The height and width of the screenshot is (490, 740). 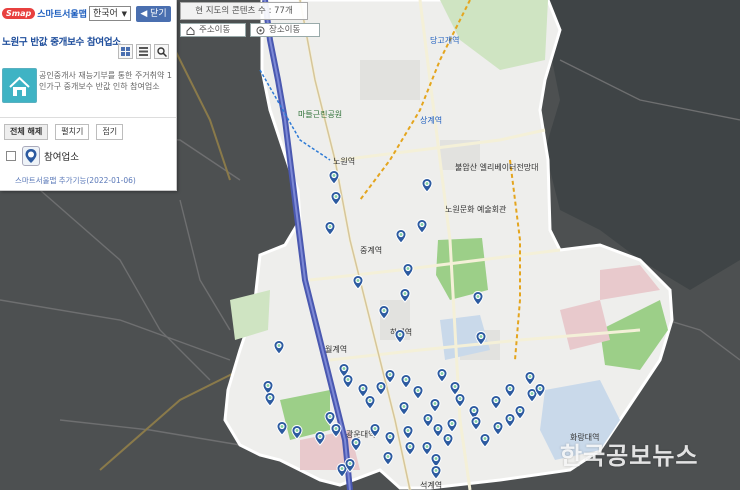 I want to click on layer-item: 참여업소, so click(x=42, y=156).